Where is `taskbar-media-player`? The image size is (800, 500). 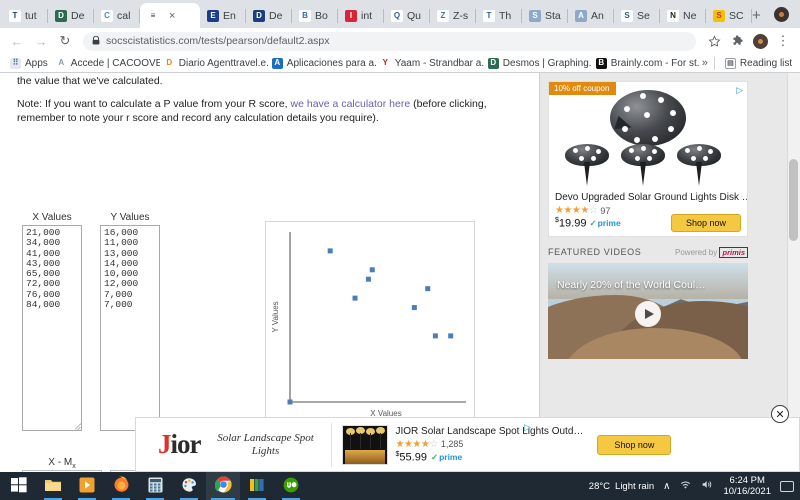
taskbar-media-player is located at coordinates (87, 486).